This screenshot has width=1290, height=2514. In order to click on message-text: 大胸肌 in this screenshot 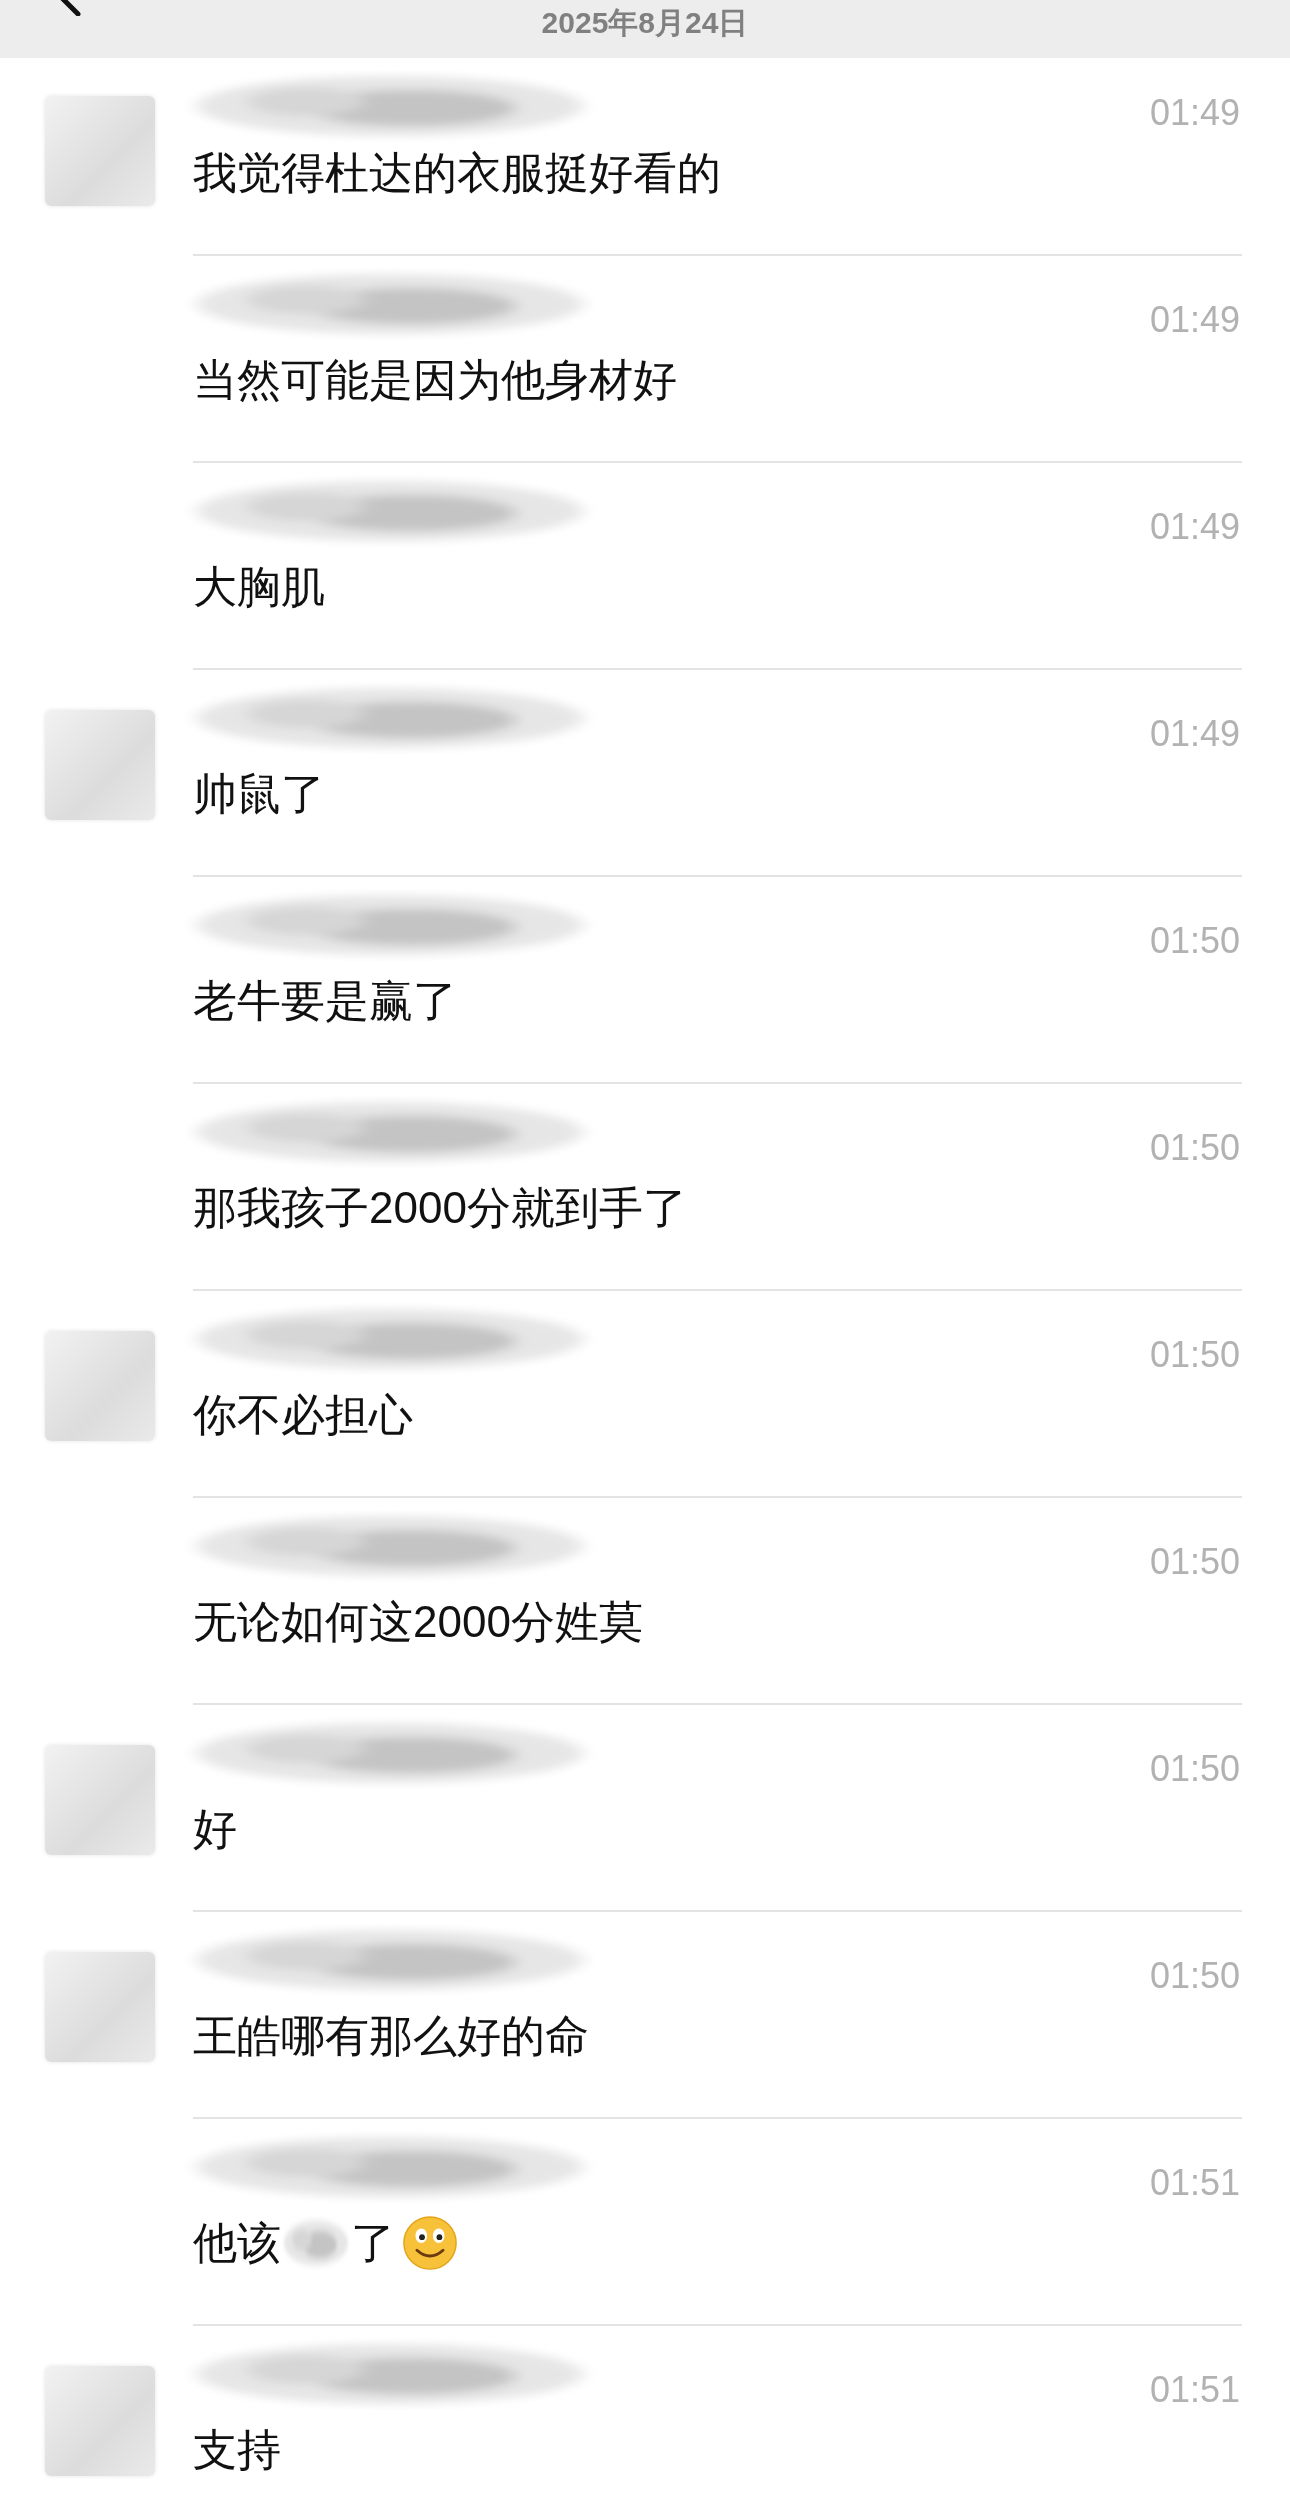, I will do `click(259, 587)`.